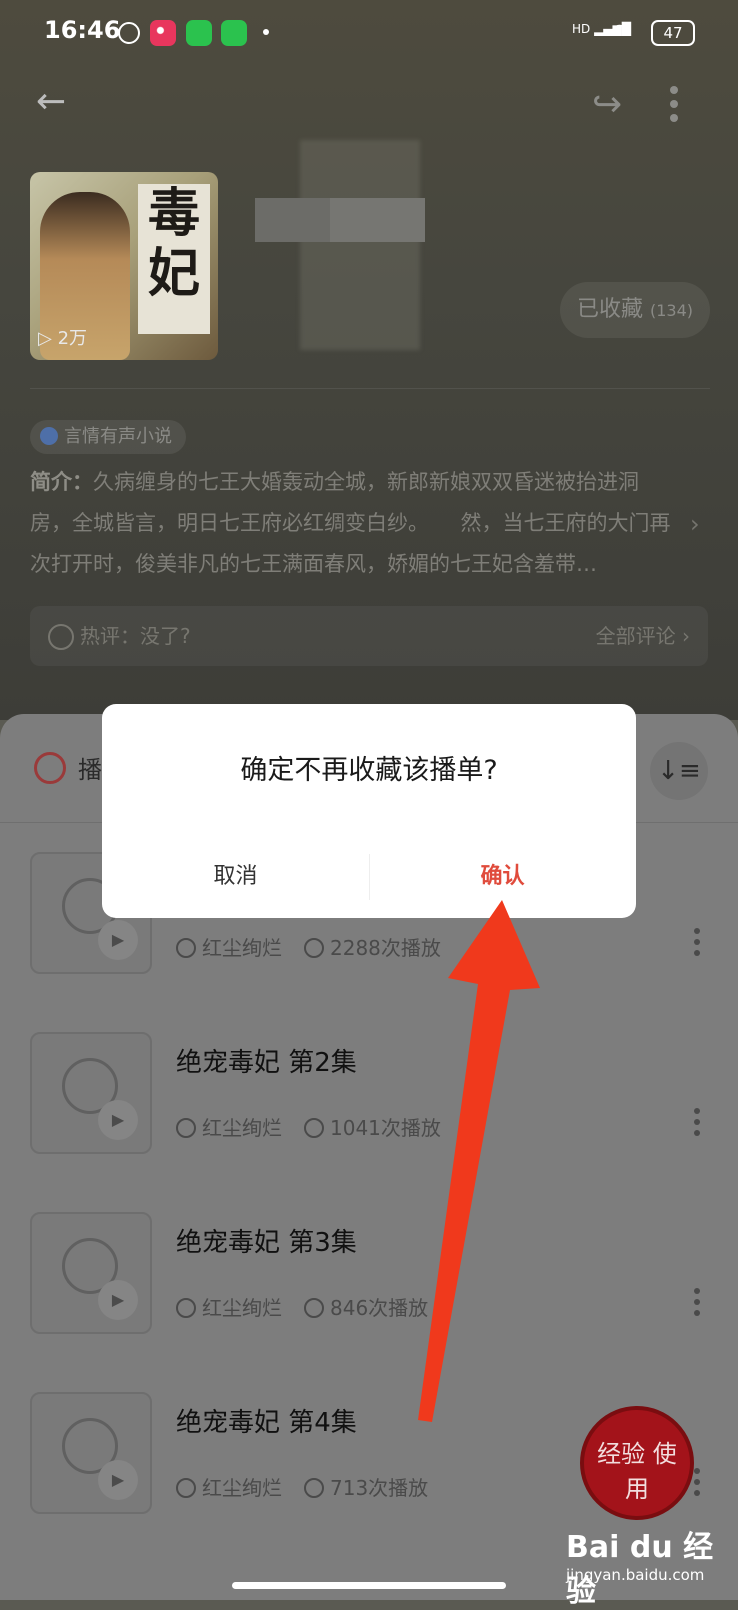  I want to click on hot-review-bar: 热评：没了? 全部评论 ›, so click(369, 636).